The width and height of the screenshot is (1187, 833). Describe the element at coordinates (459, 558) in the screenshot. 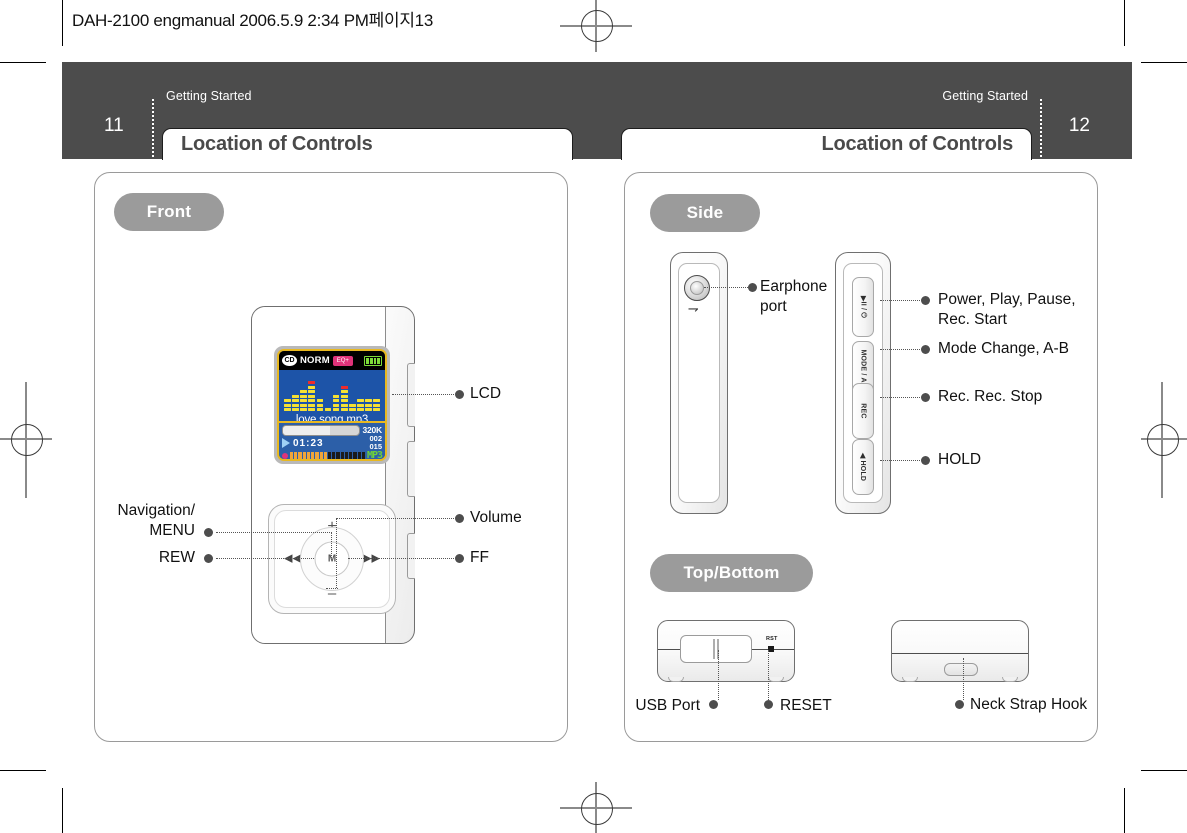

I see `callout-dot-ff` at that location.